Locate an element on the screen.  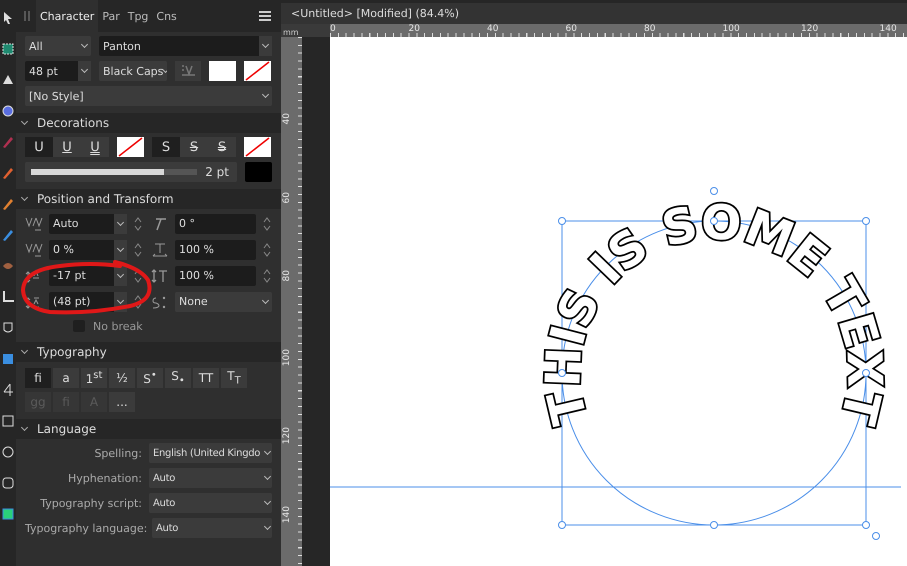
section-header: Position and Transform is located at coordinates (148, 199).